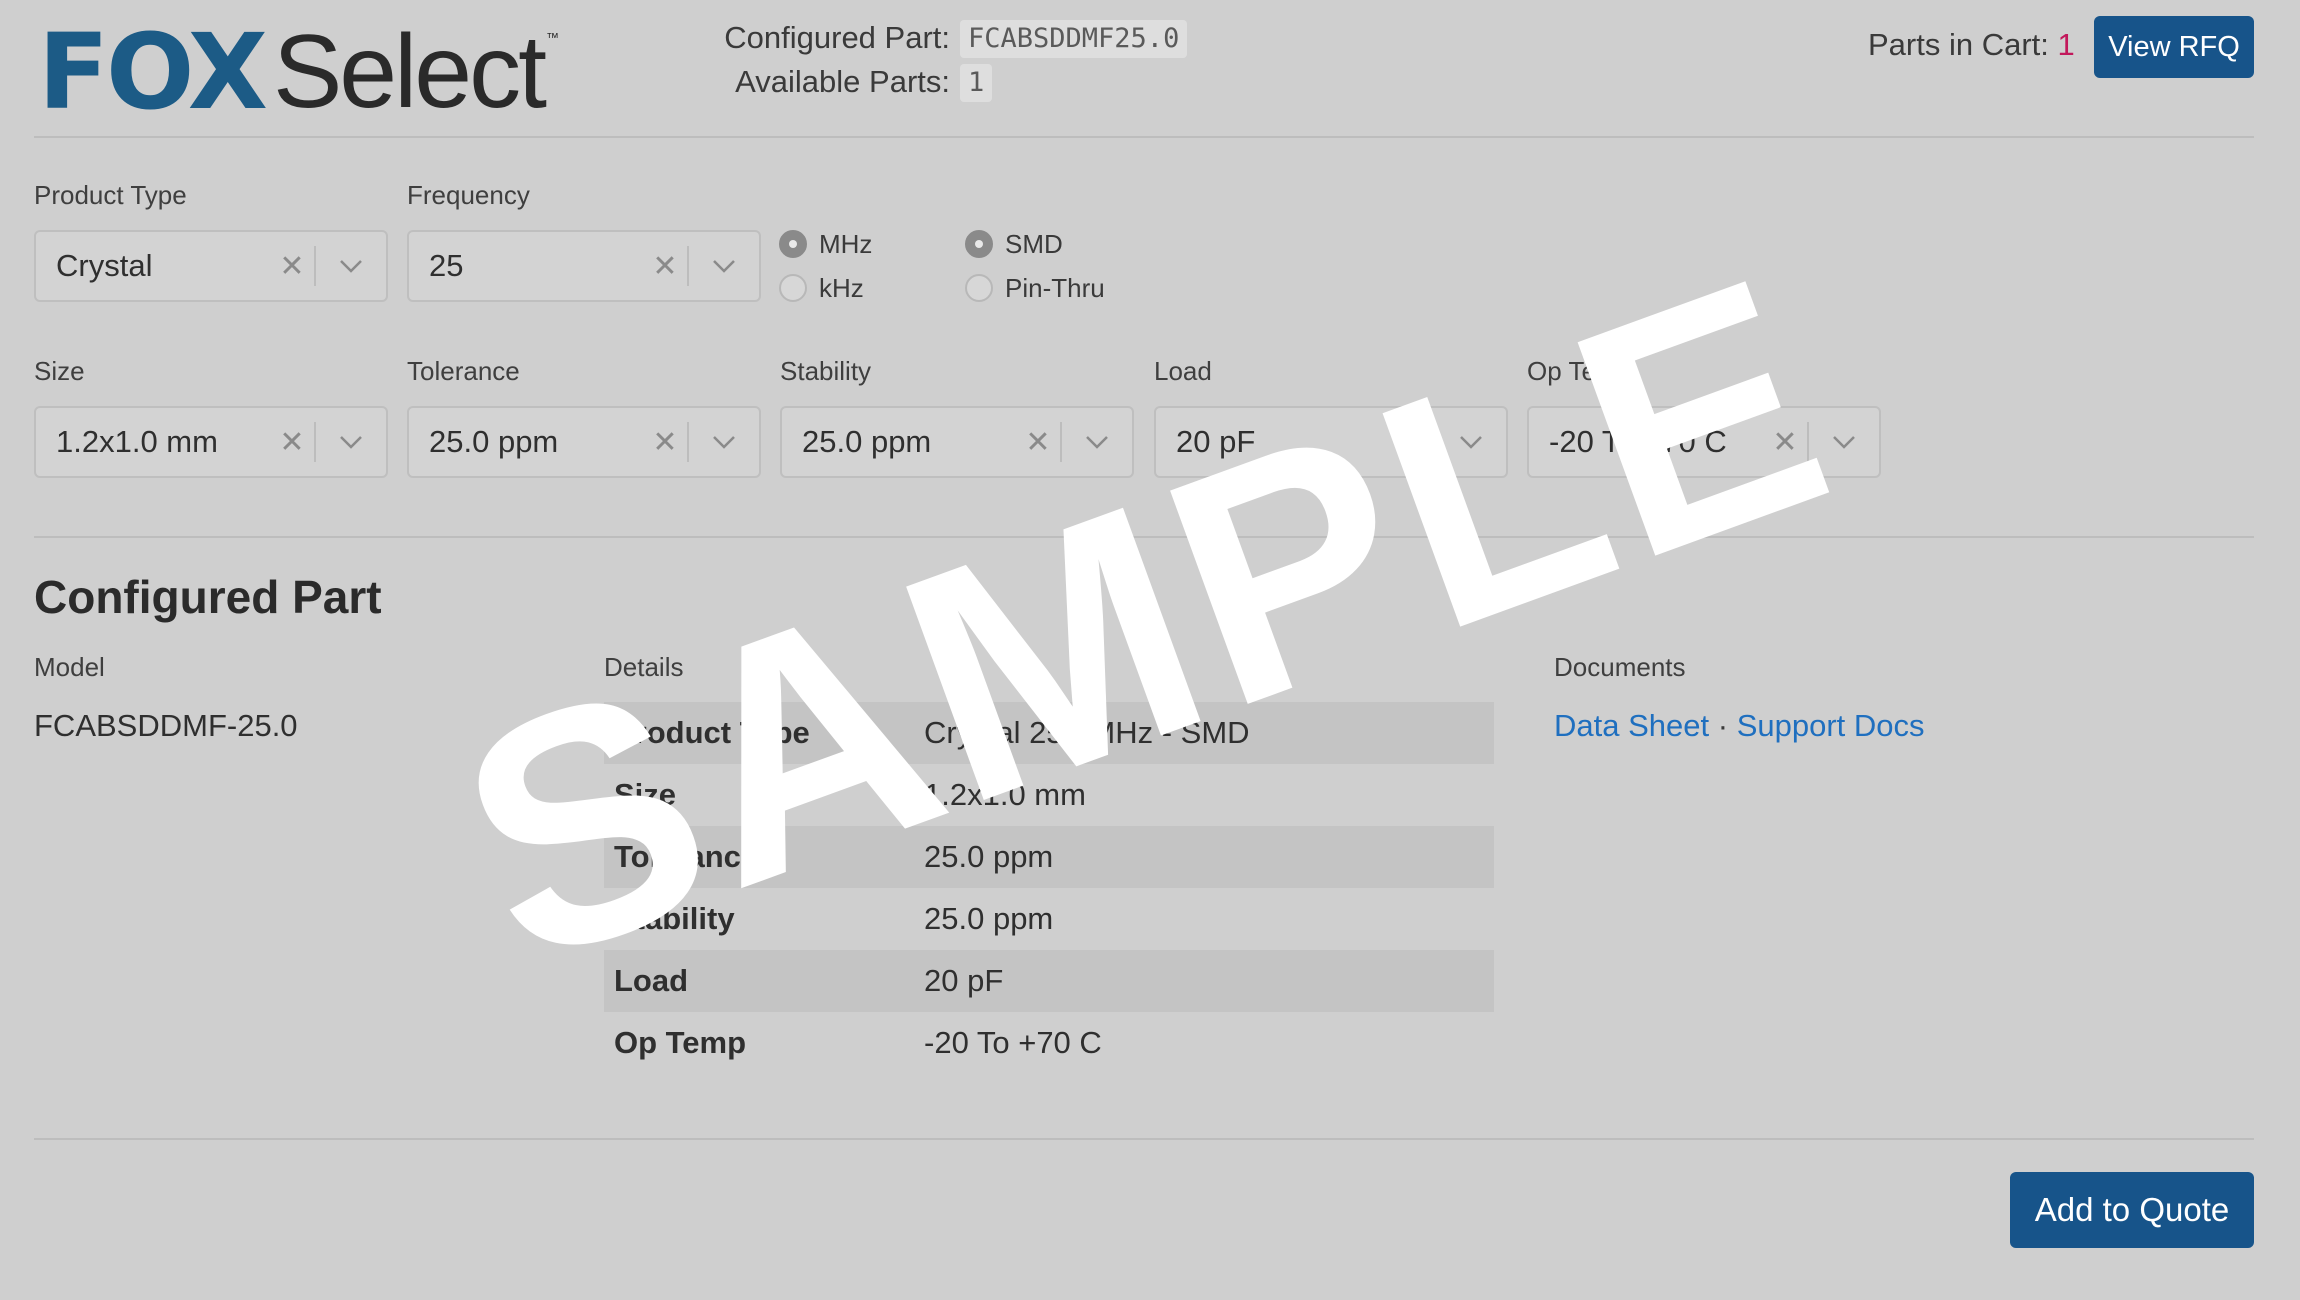  Describe the element at coordinates (842, 81) in the screenshot. I see `available-parts-label: Available Parts:` at that location.